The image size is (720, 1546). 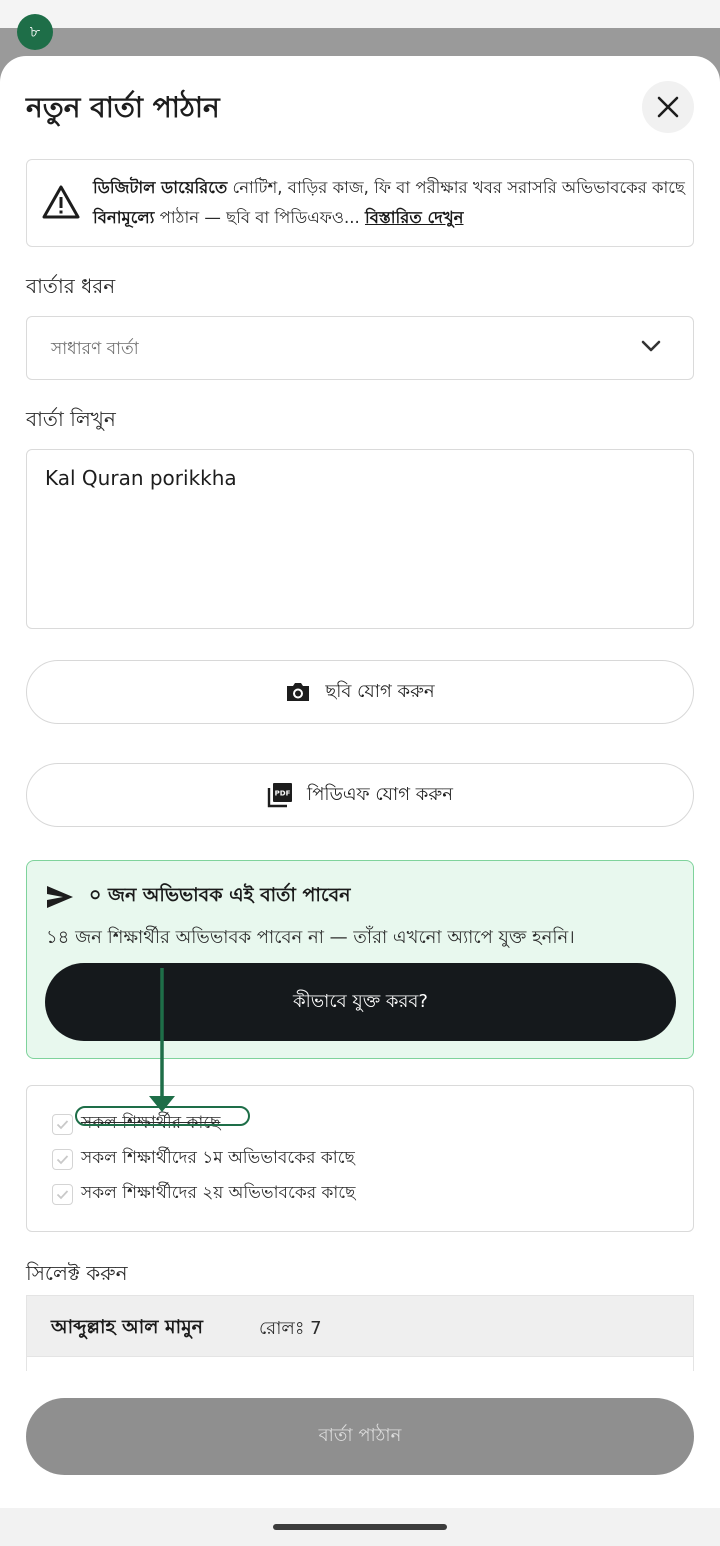 I want to click on navigation-bar, so click(x=360, y=1527).